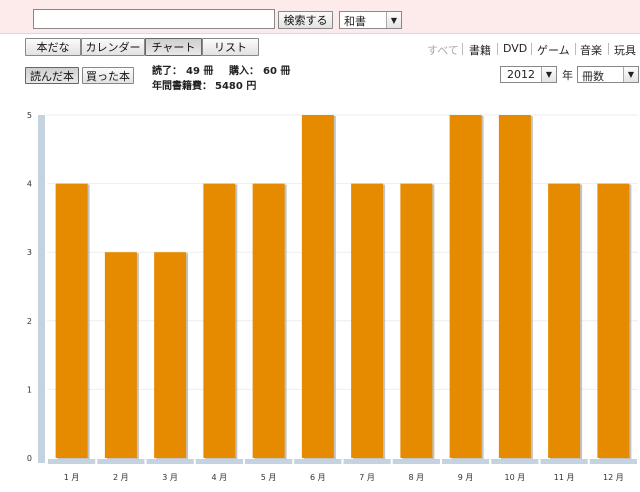 Image resolution: width=640 pixels, height=492 pixels. I want to click on x-tick-label: 4 月, so click(220, 477).